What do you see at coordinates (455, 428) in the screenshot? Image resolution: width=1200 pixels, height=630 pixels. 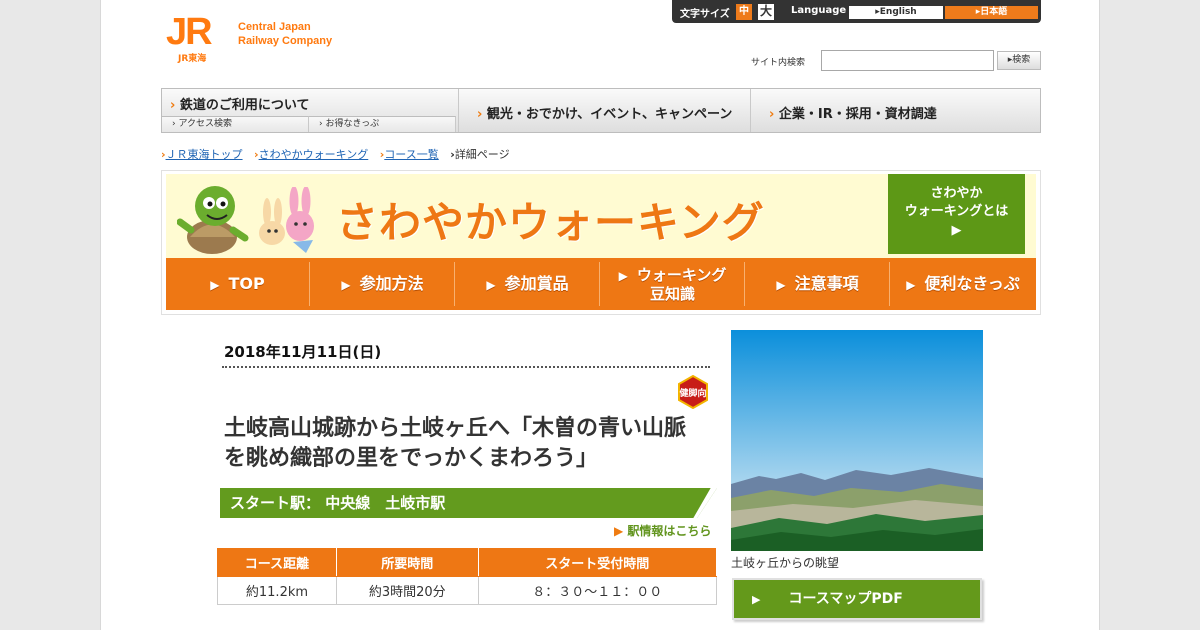 I see `course-title-line-1: 土岐高山城跡から土岐ヶ丘へ「木曽の青い山脈` at bounding box center [455, 428].